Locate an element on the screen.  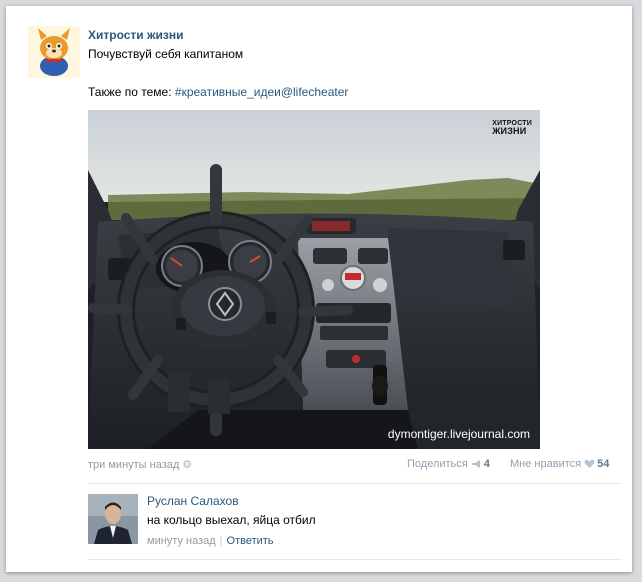
share-button: Поделиться 4 is located at coordinates (448, 464).